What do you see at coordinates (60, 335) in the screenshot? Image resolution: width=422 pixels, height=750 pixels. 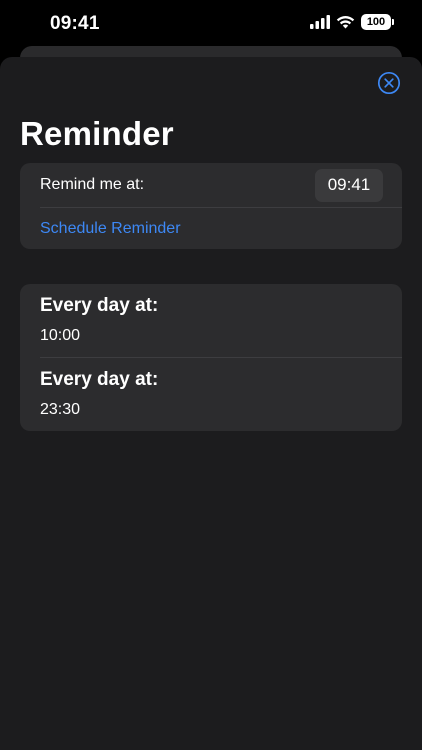 I see `reminder-time: 10:00` at bounding box center [60, 335].